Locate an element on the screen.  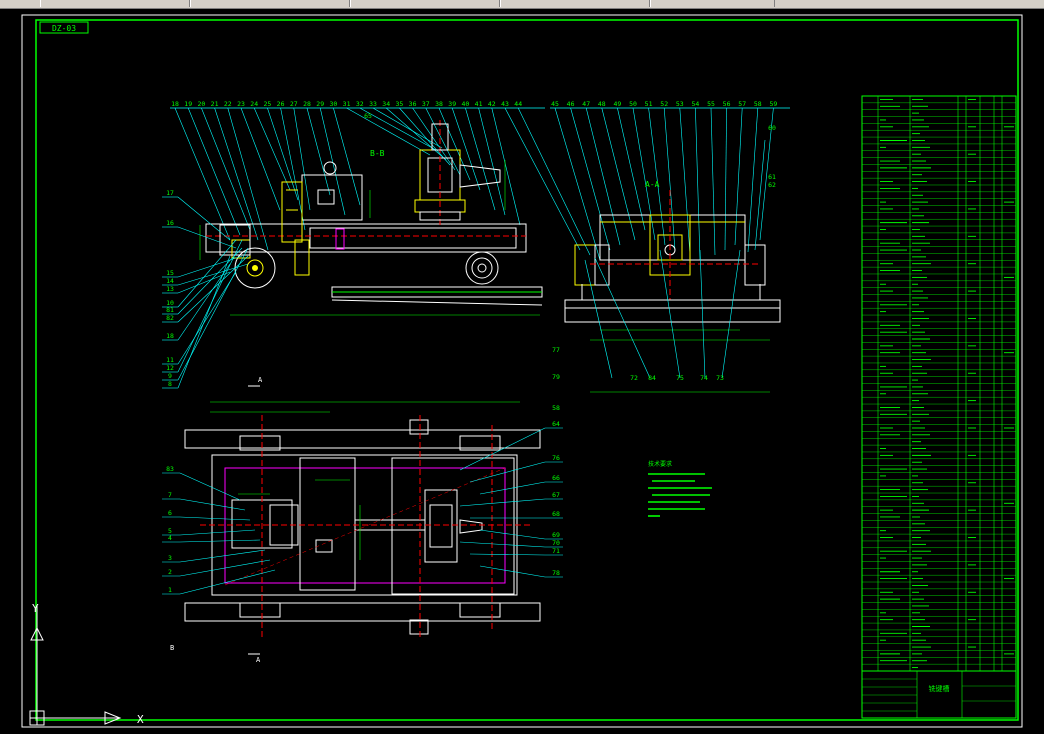
balloon-32: 32 is located at coordinates (360, 104).